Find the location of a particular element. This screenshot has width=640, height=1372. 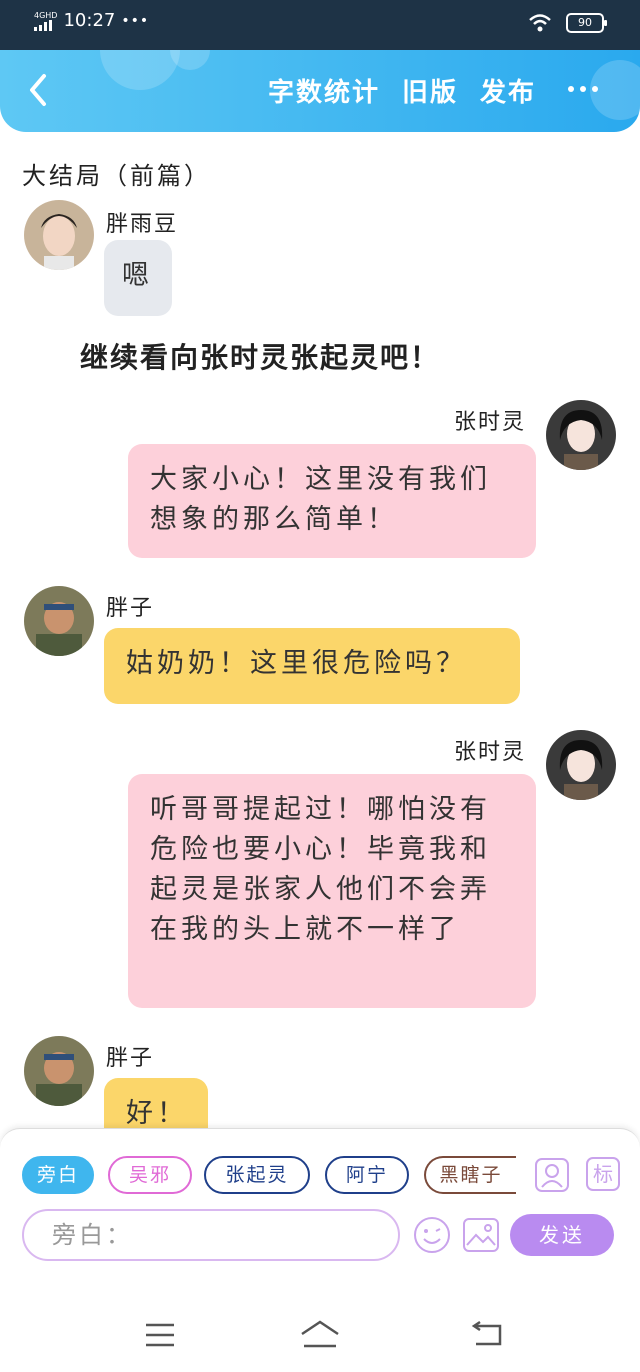

send-button: 发送 is located at coordinates (562, 1235).